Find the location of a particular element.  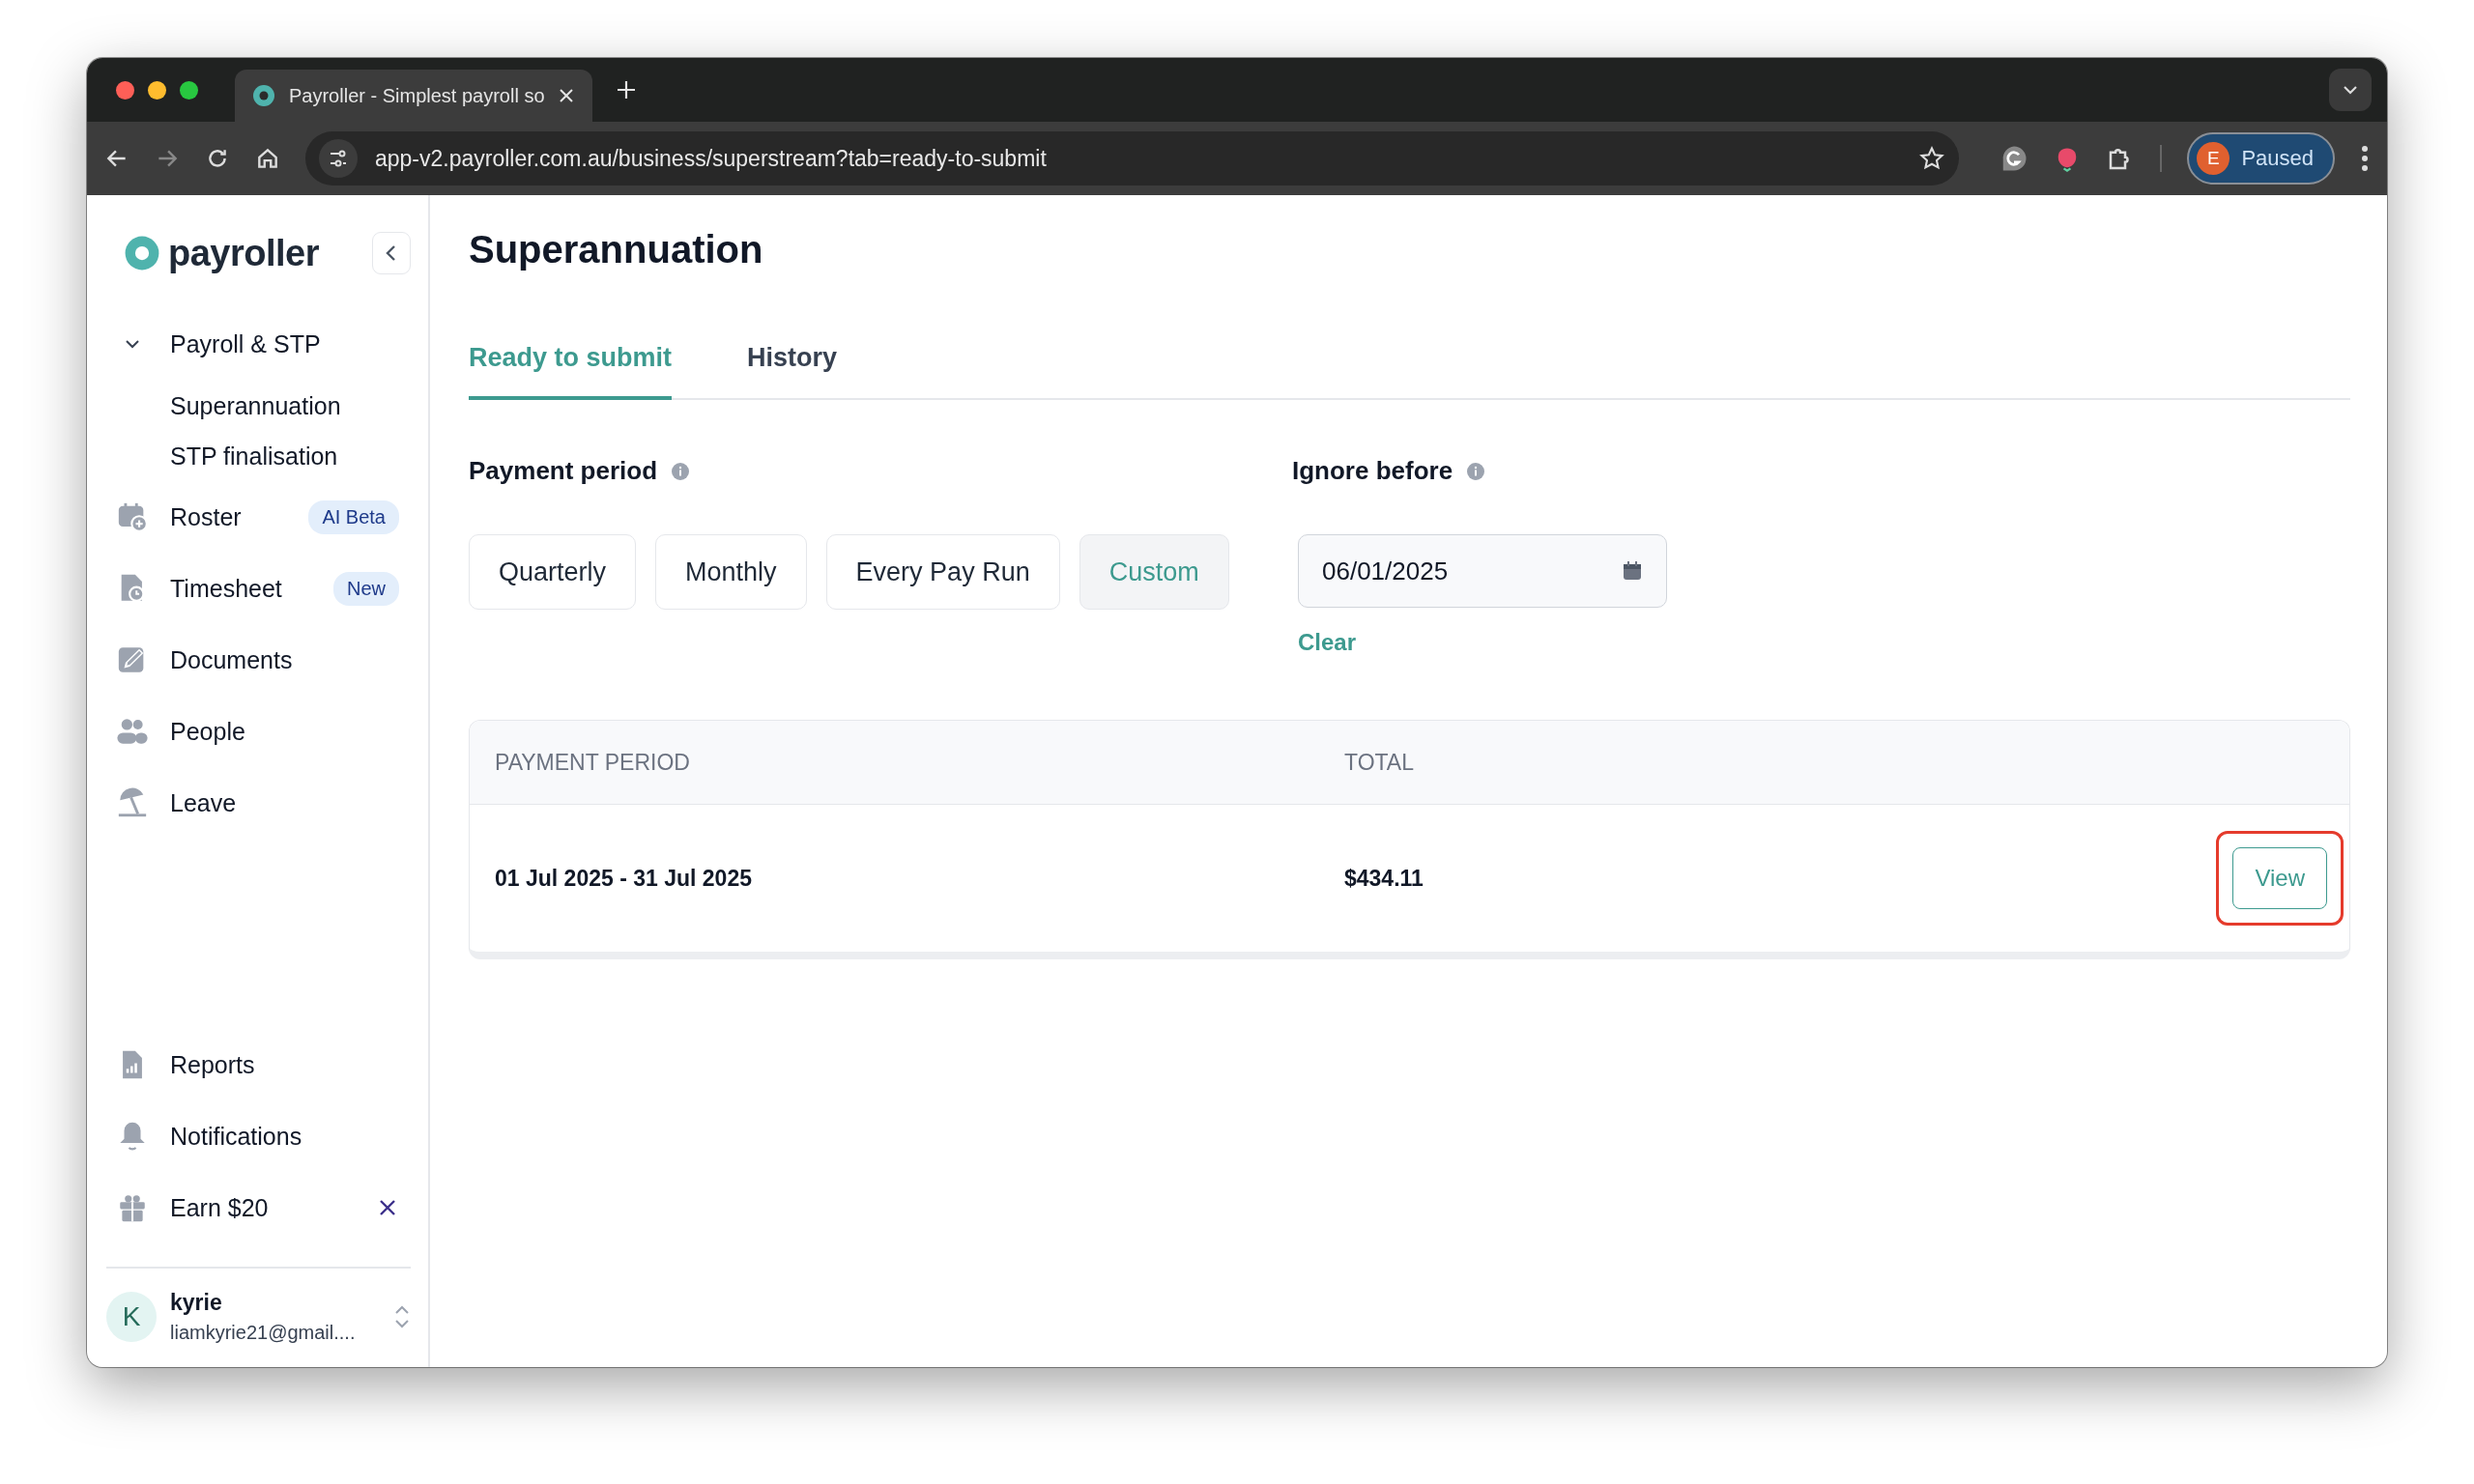

column-header: TOTAL is located at coordinates (1380, 762).